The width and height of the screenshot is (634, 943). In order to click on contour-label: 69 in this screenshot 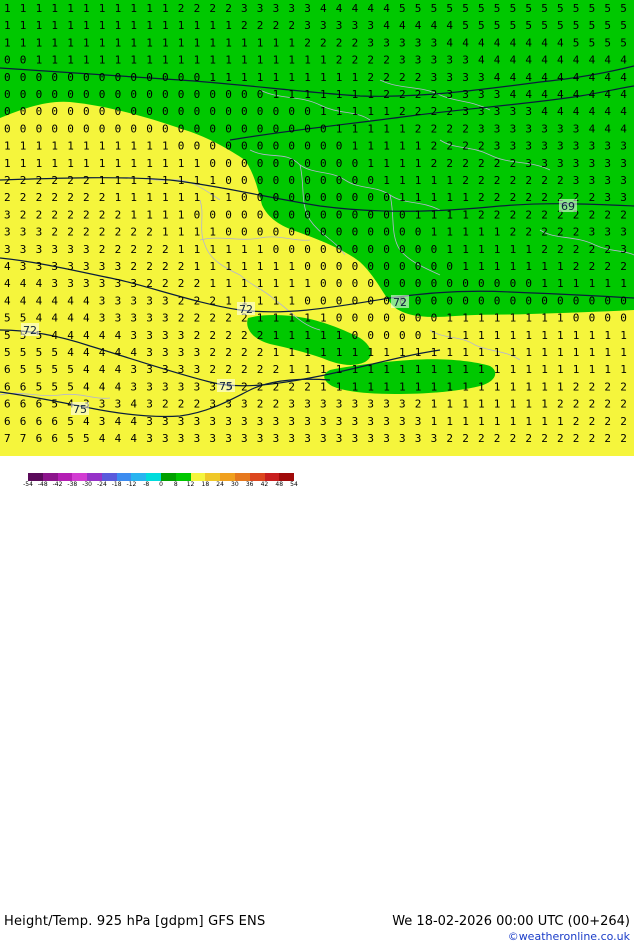, I will do `click(568, 206)`.